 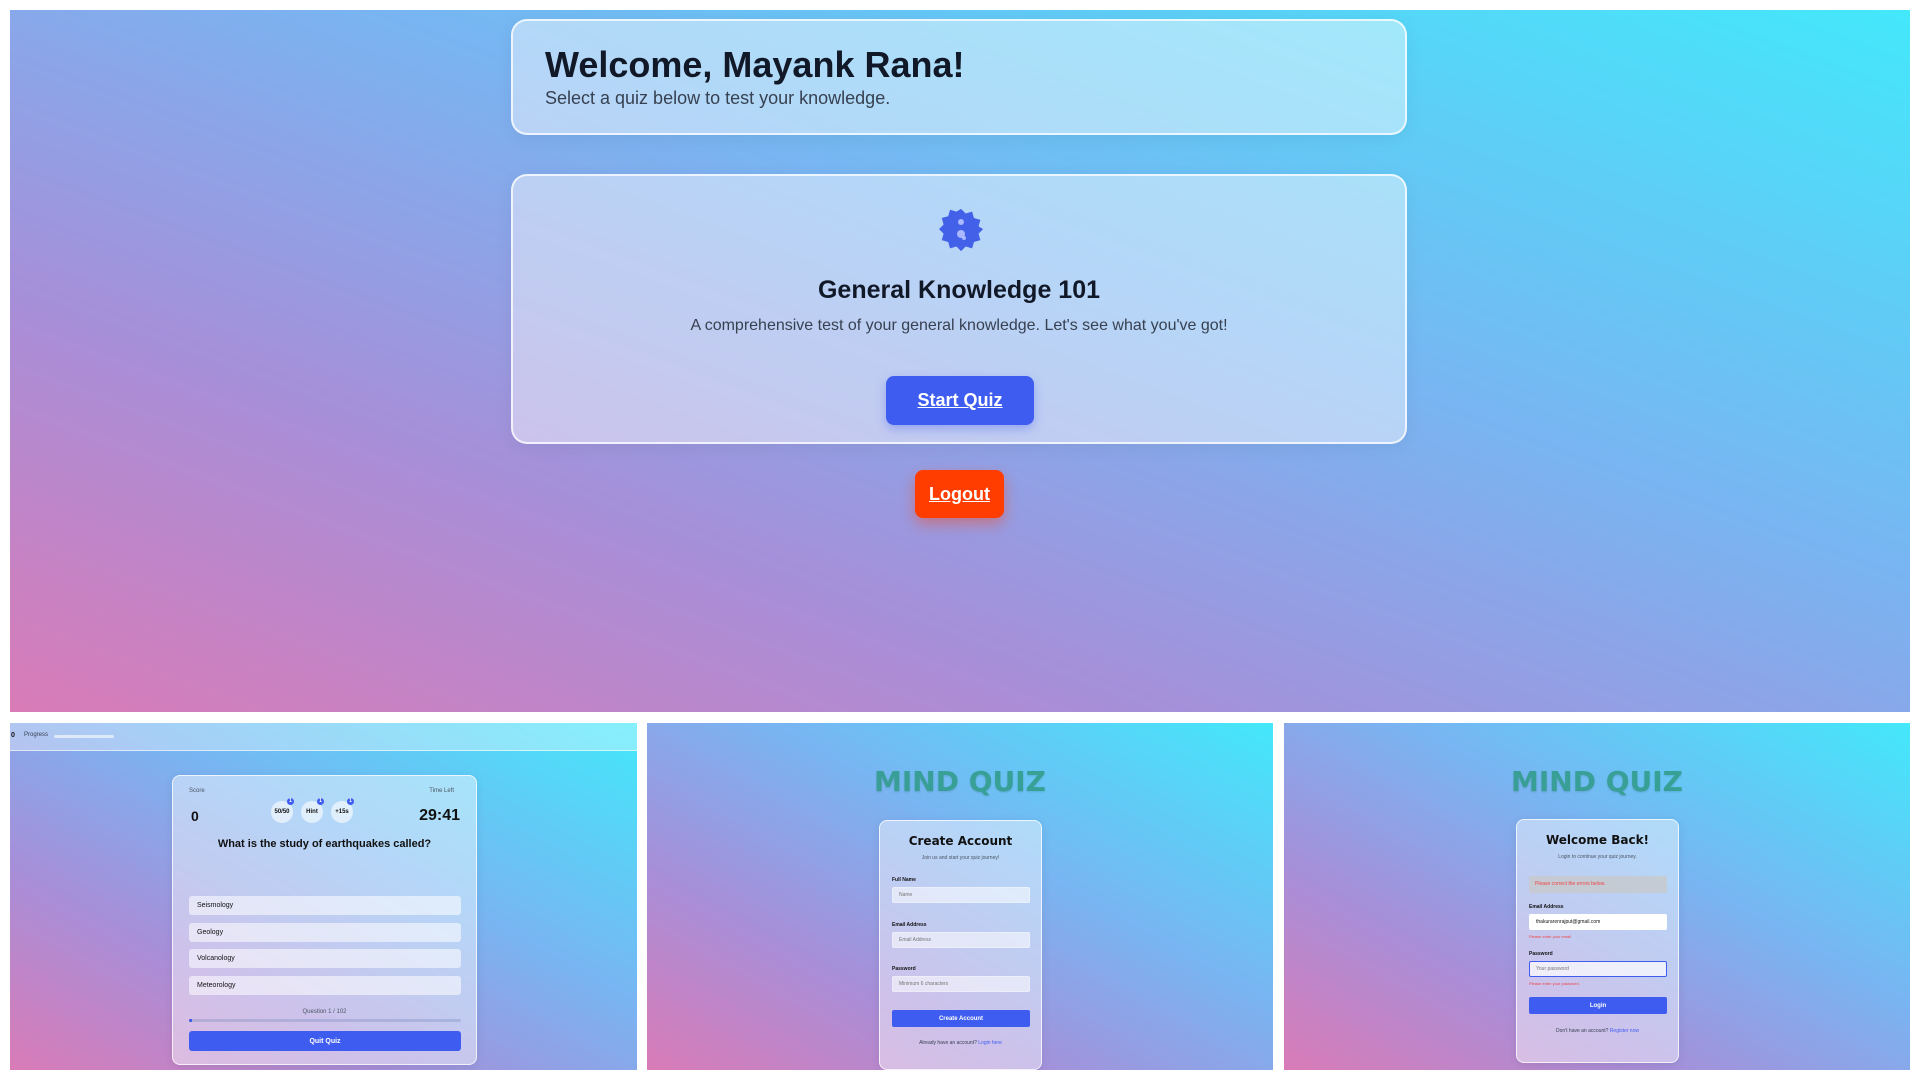 I want to click on error-banner: Please correct the errors below., so click(x=1598, y=884).